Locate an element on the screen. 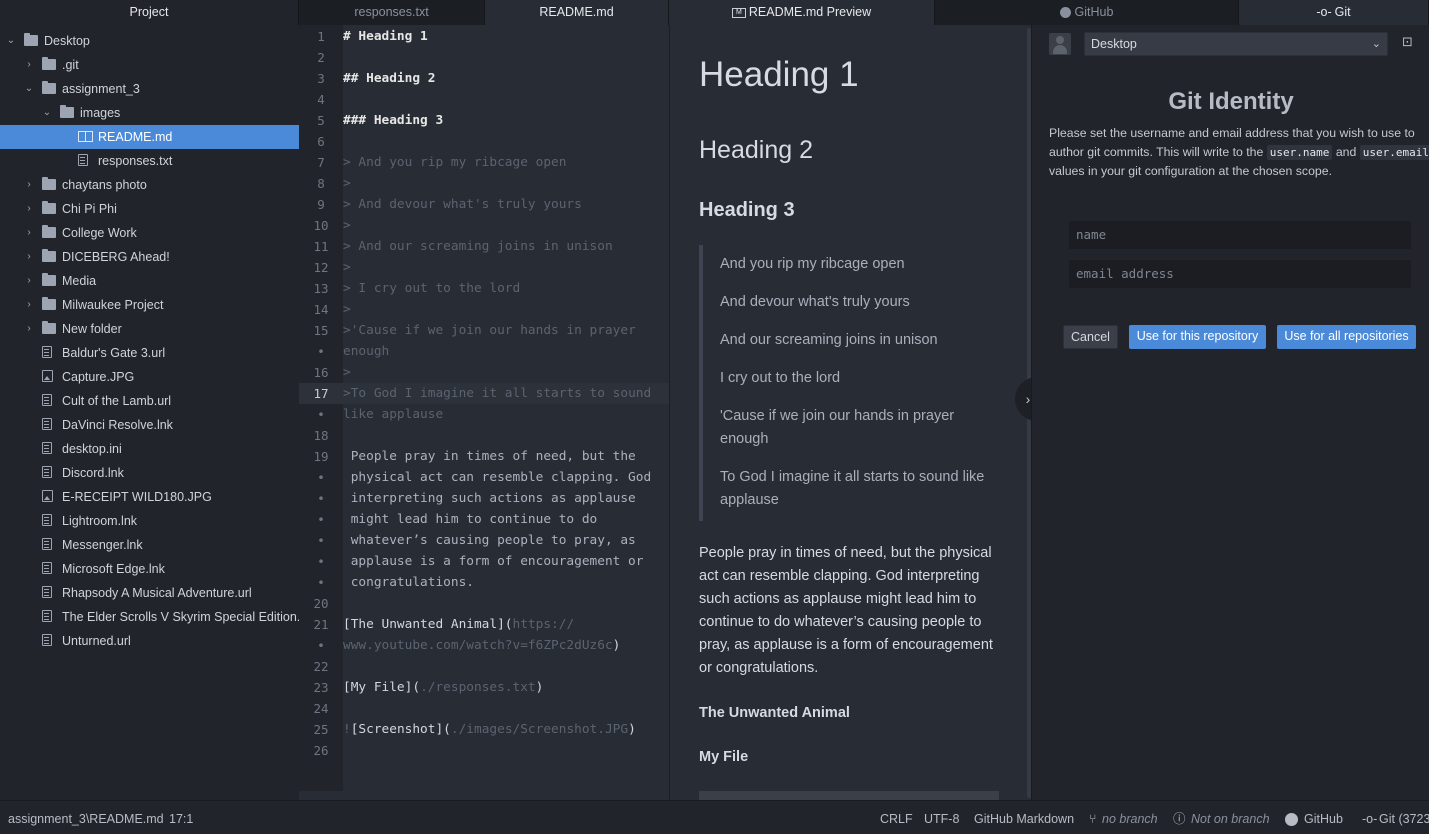  status-grammar: GitHub Markdown is located at coordinates (1024, 817).